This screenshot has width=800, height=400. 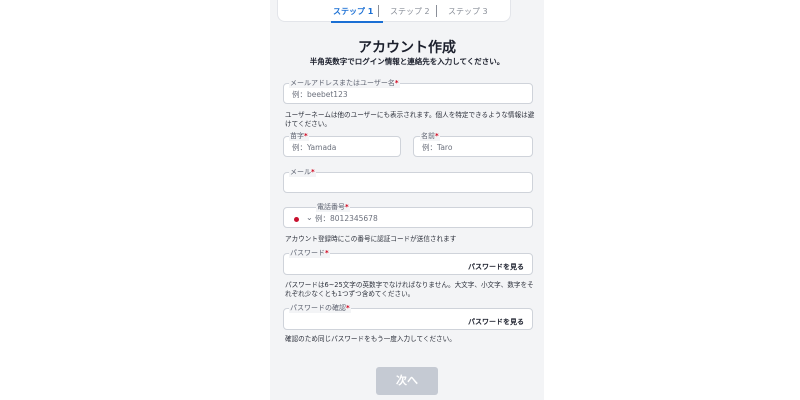 What do you see at coordinates (357, 22) in the screenshot?
I see `active-step-bar` at bounding box center [357, 22].